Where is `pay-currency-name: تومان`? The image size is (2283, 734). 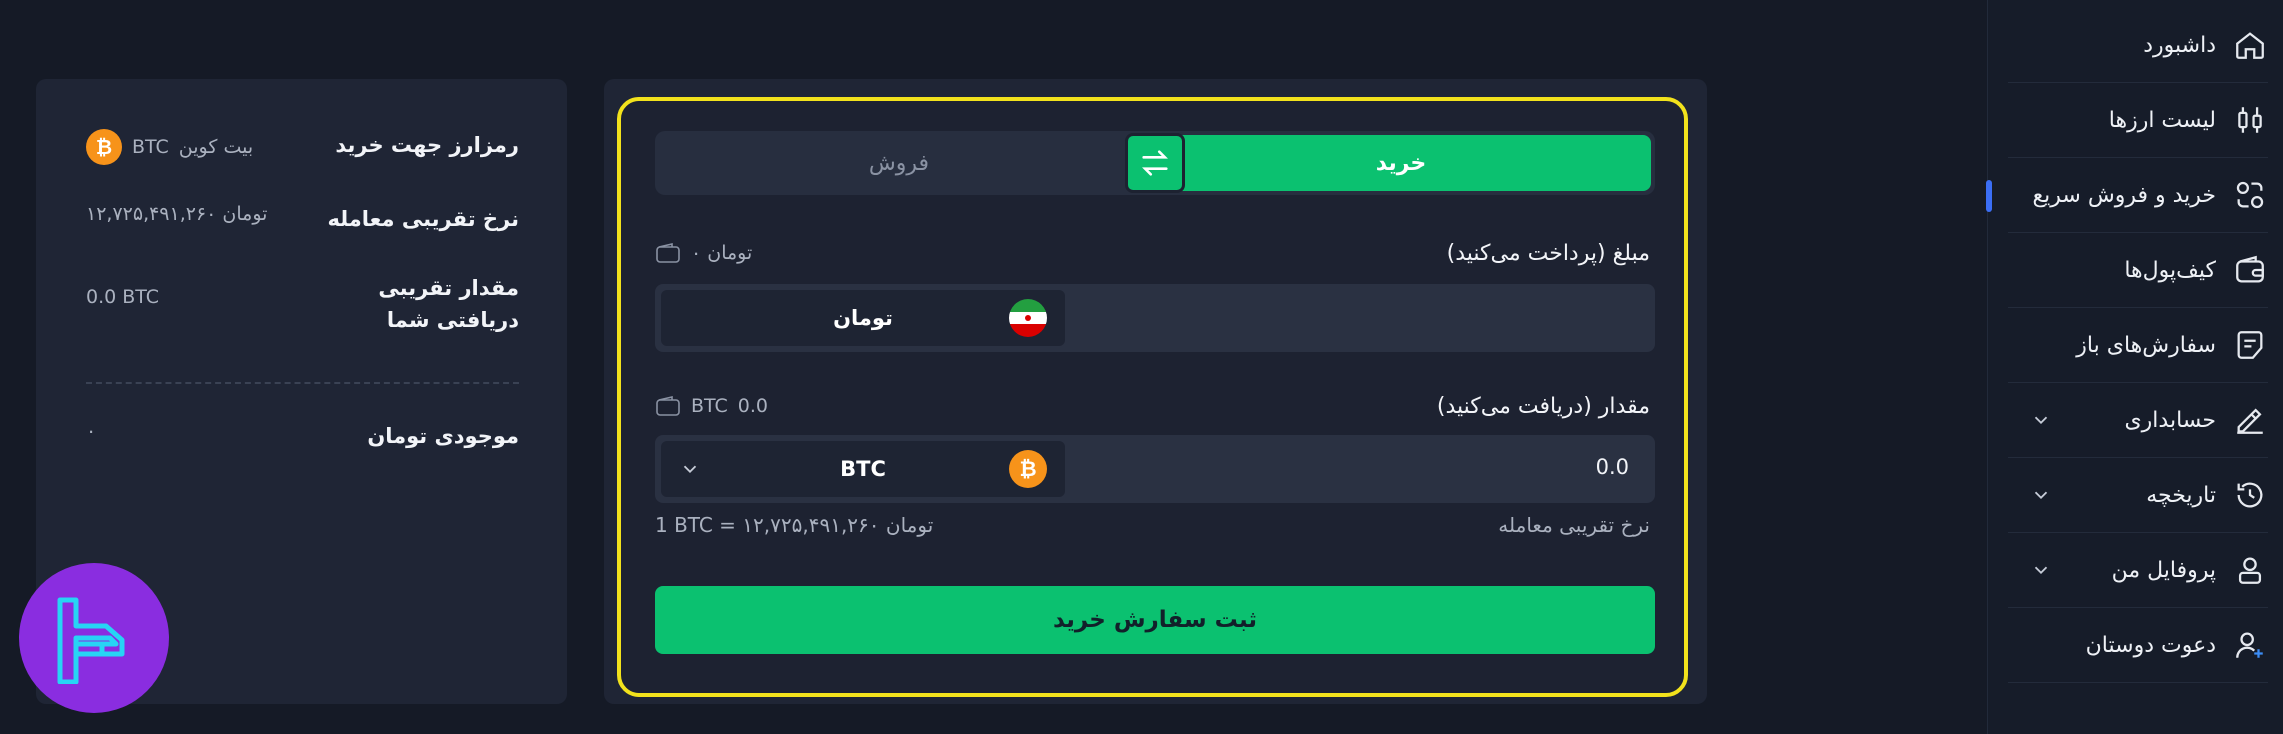 pay-currency-name: تومان is located at coordinates (863, 318).